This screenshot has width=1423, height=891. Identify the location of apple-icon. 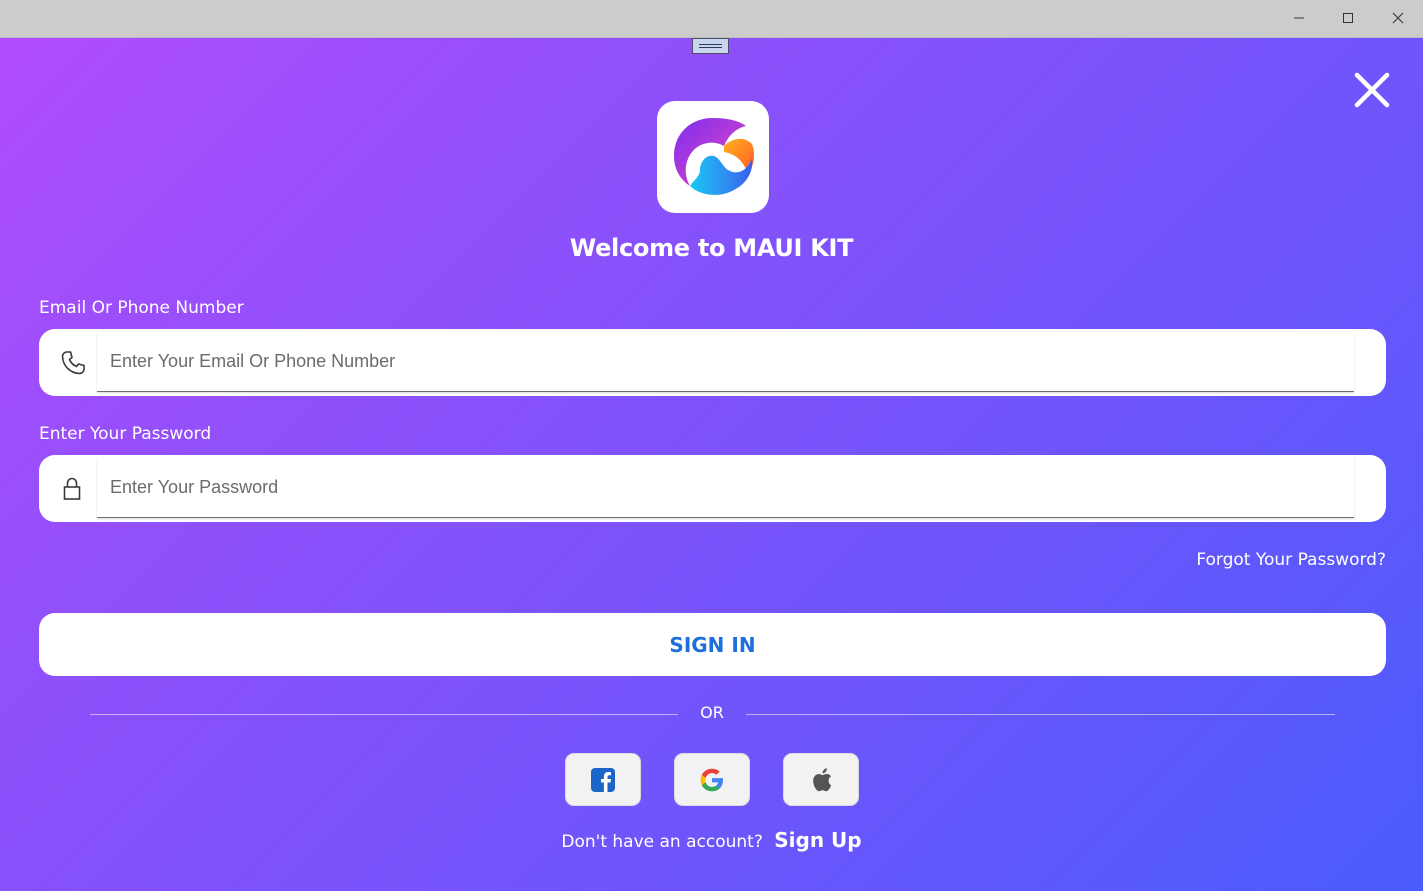
(822, 779).